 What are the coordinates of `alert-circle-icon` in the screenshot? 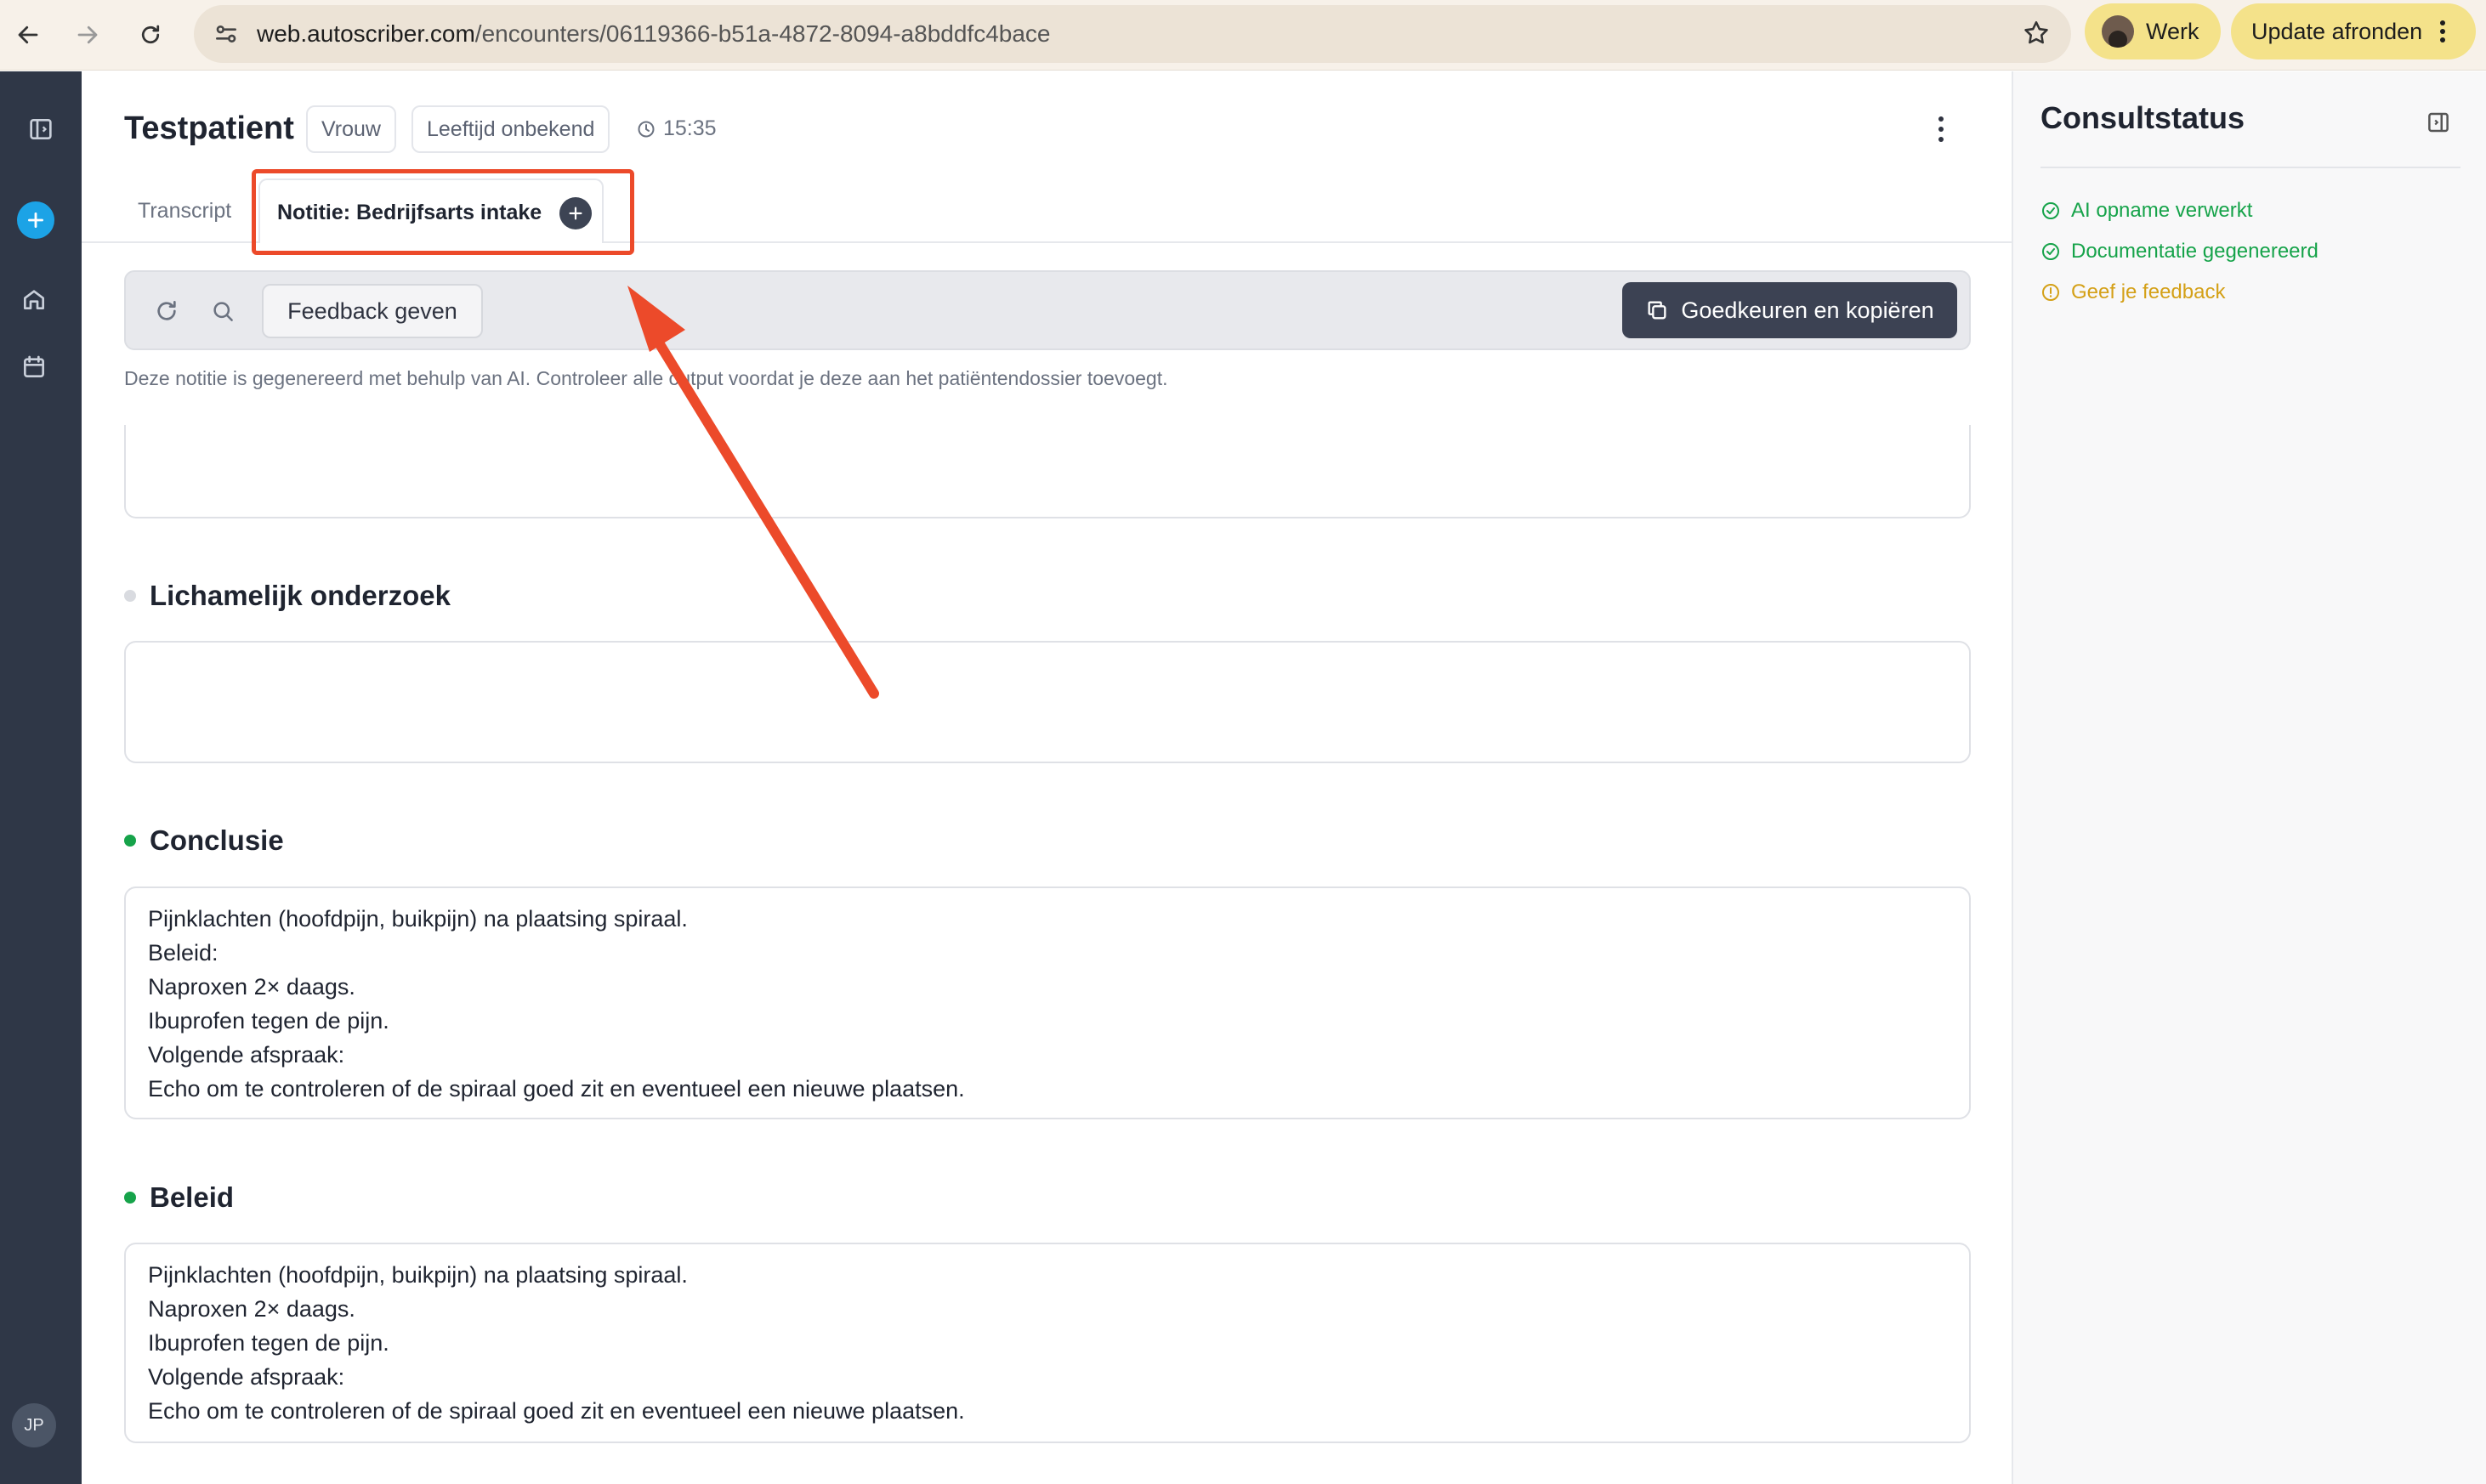 It's located at (2050, 292).